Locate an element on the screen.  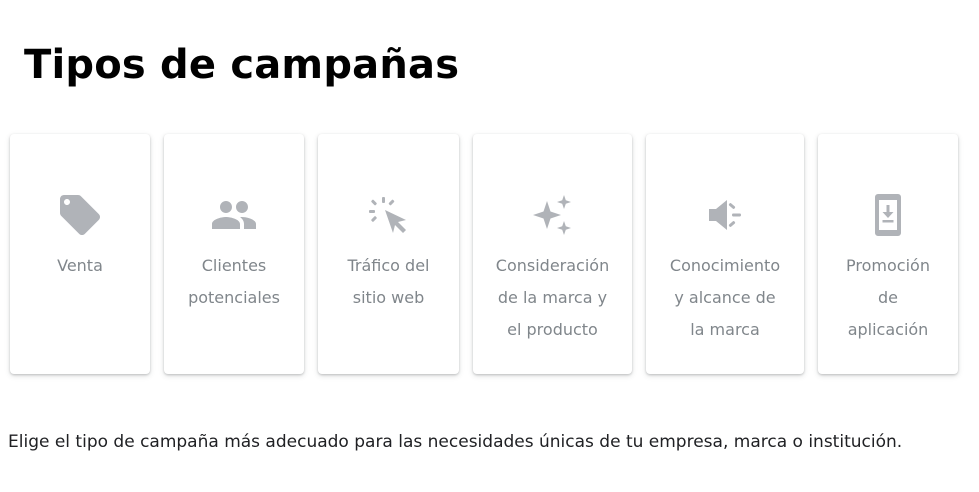
label-line: Conocimiento is located at coordinates (725, 265).